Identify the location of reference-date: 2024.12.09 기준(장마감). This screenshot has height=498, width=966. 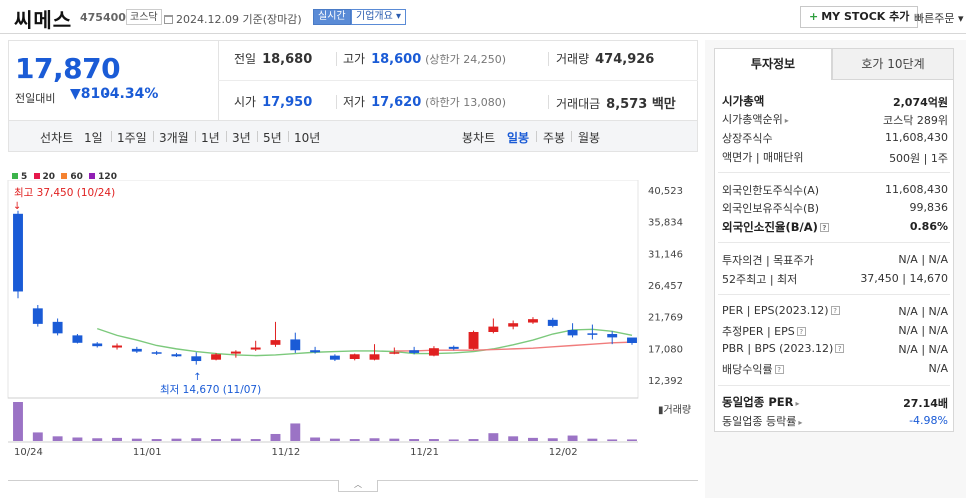
(233, 19).